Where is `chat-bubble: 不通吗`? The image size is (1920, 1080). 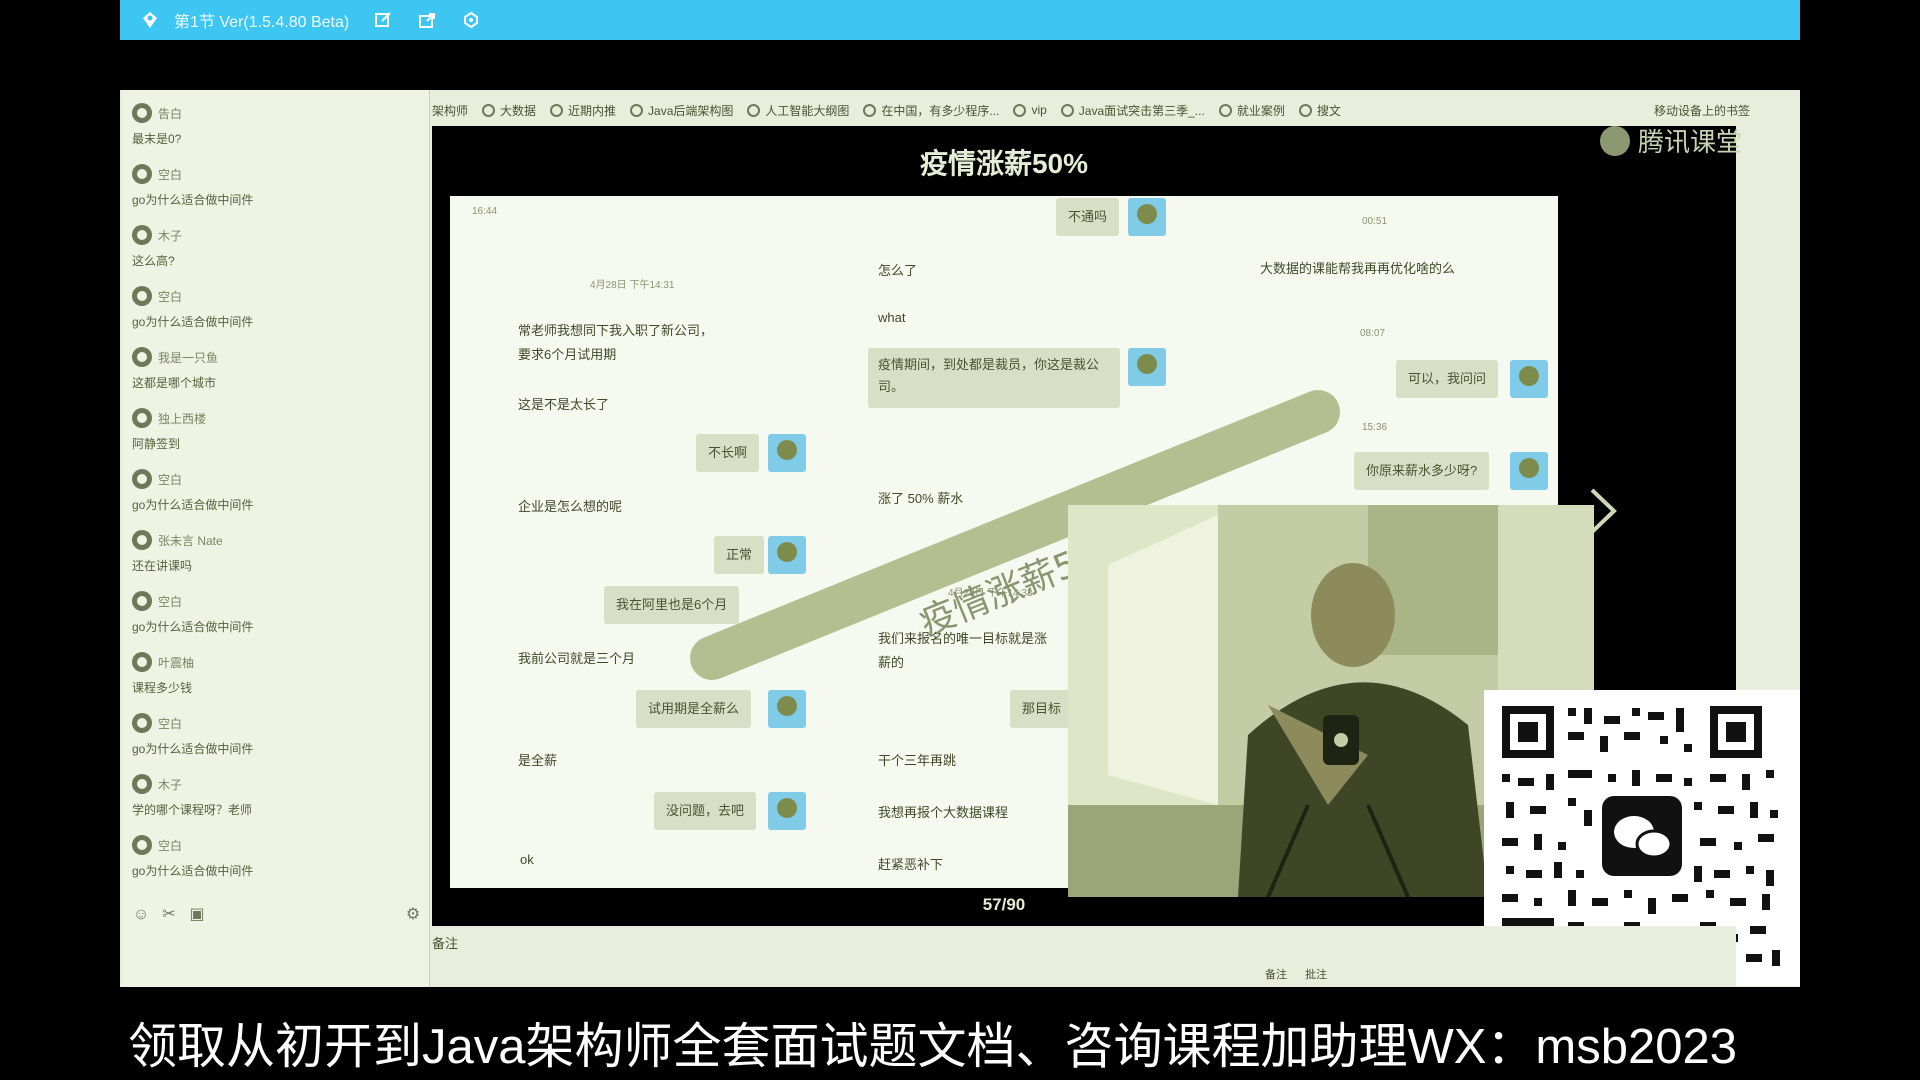
chat-bubble: 不通吗 is located at coordinates (1088, 217).